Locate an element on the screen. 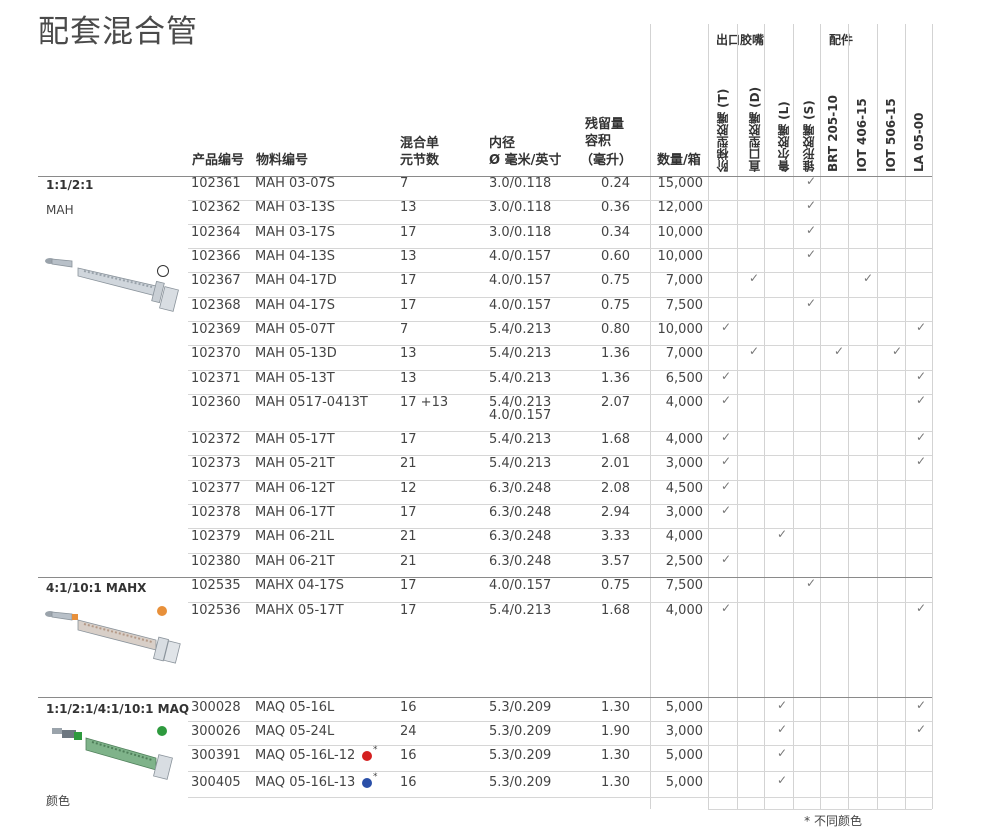 This screenshot has width=982, height=832. material-number: MAH 04-17S is located at coordinates (295, 305).